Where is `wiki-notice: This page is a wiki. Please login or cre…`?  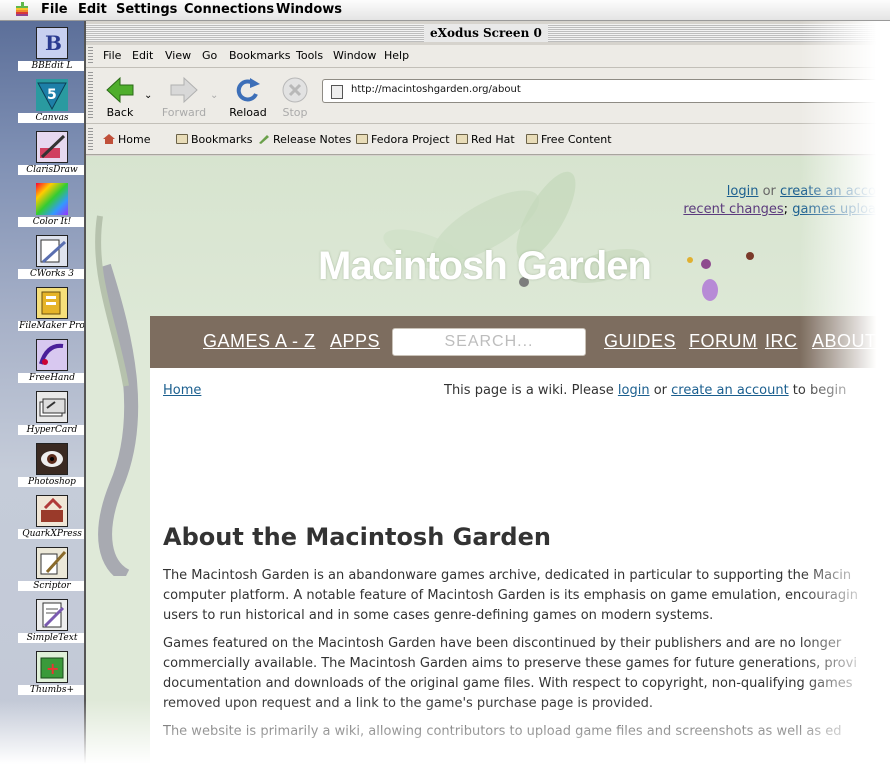 wiki-notice: This page is a wiki. Please login or cre… is located at coordinates (645, 390).